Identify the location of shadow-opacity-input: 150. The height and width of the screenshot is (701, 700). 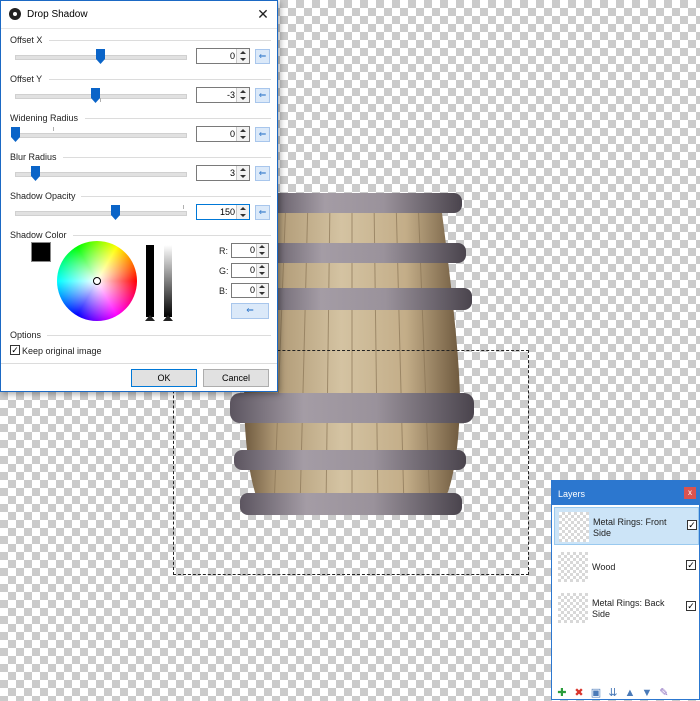
(223, 212).